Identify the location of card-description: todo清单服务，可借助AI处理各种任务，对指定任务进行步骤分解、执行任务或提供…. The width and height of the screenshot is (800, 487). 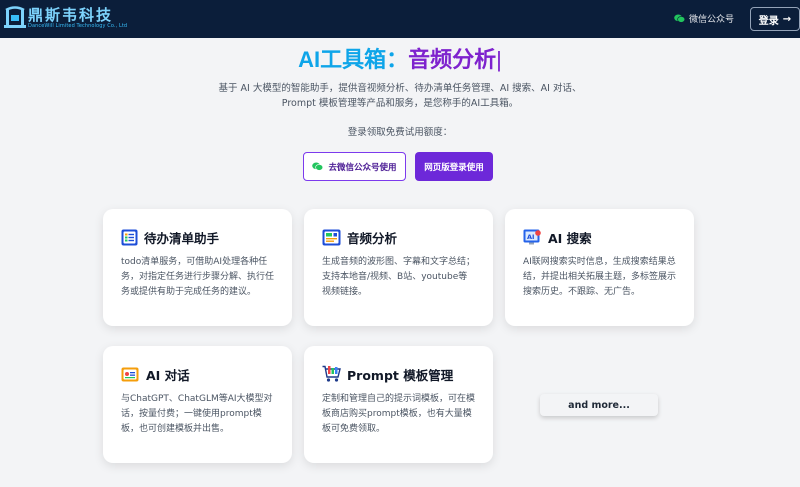
(198, 277).